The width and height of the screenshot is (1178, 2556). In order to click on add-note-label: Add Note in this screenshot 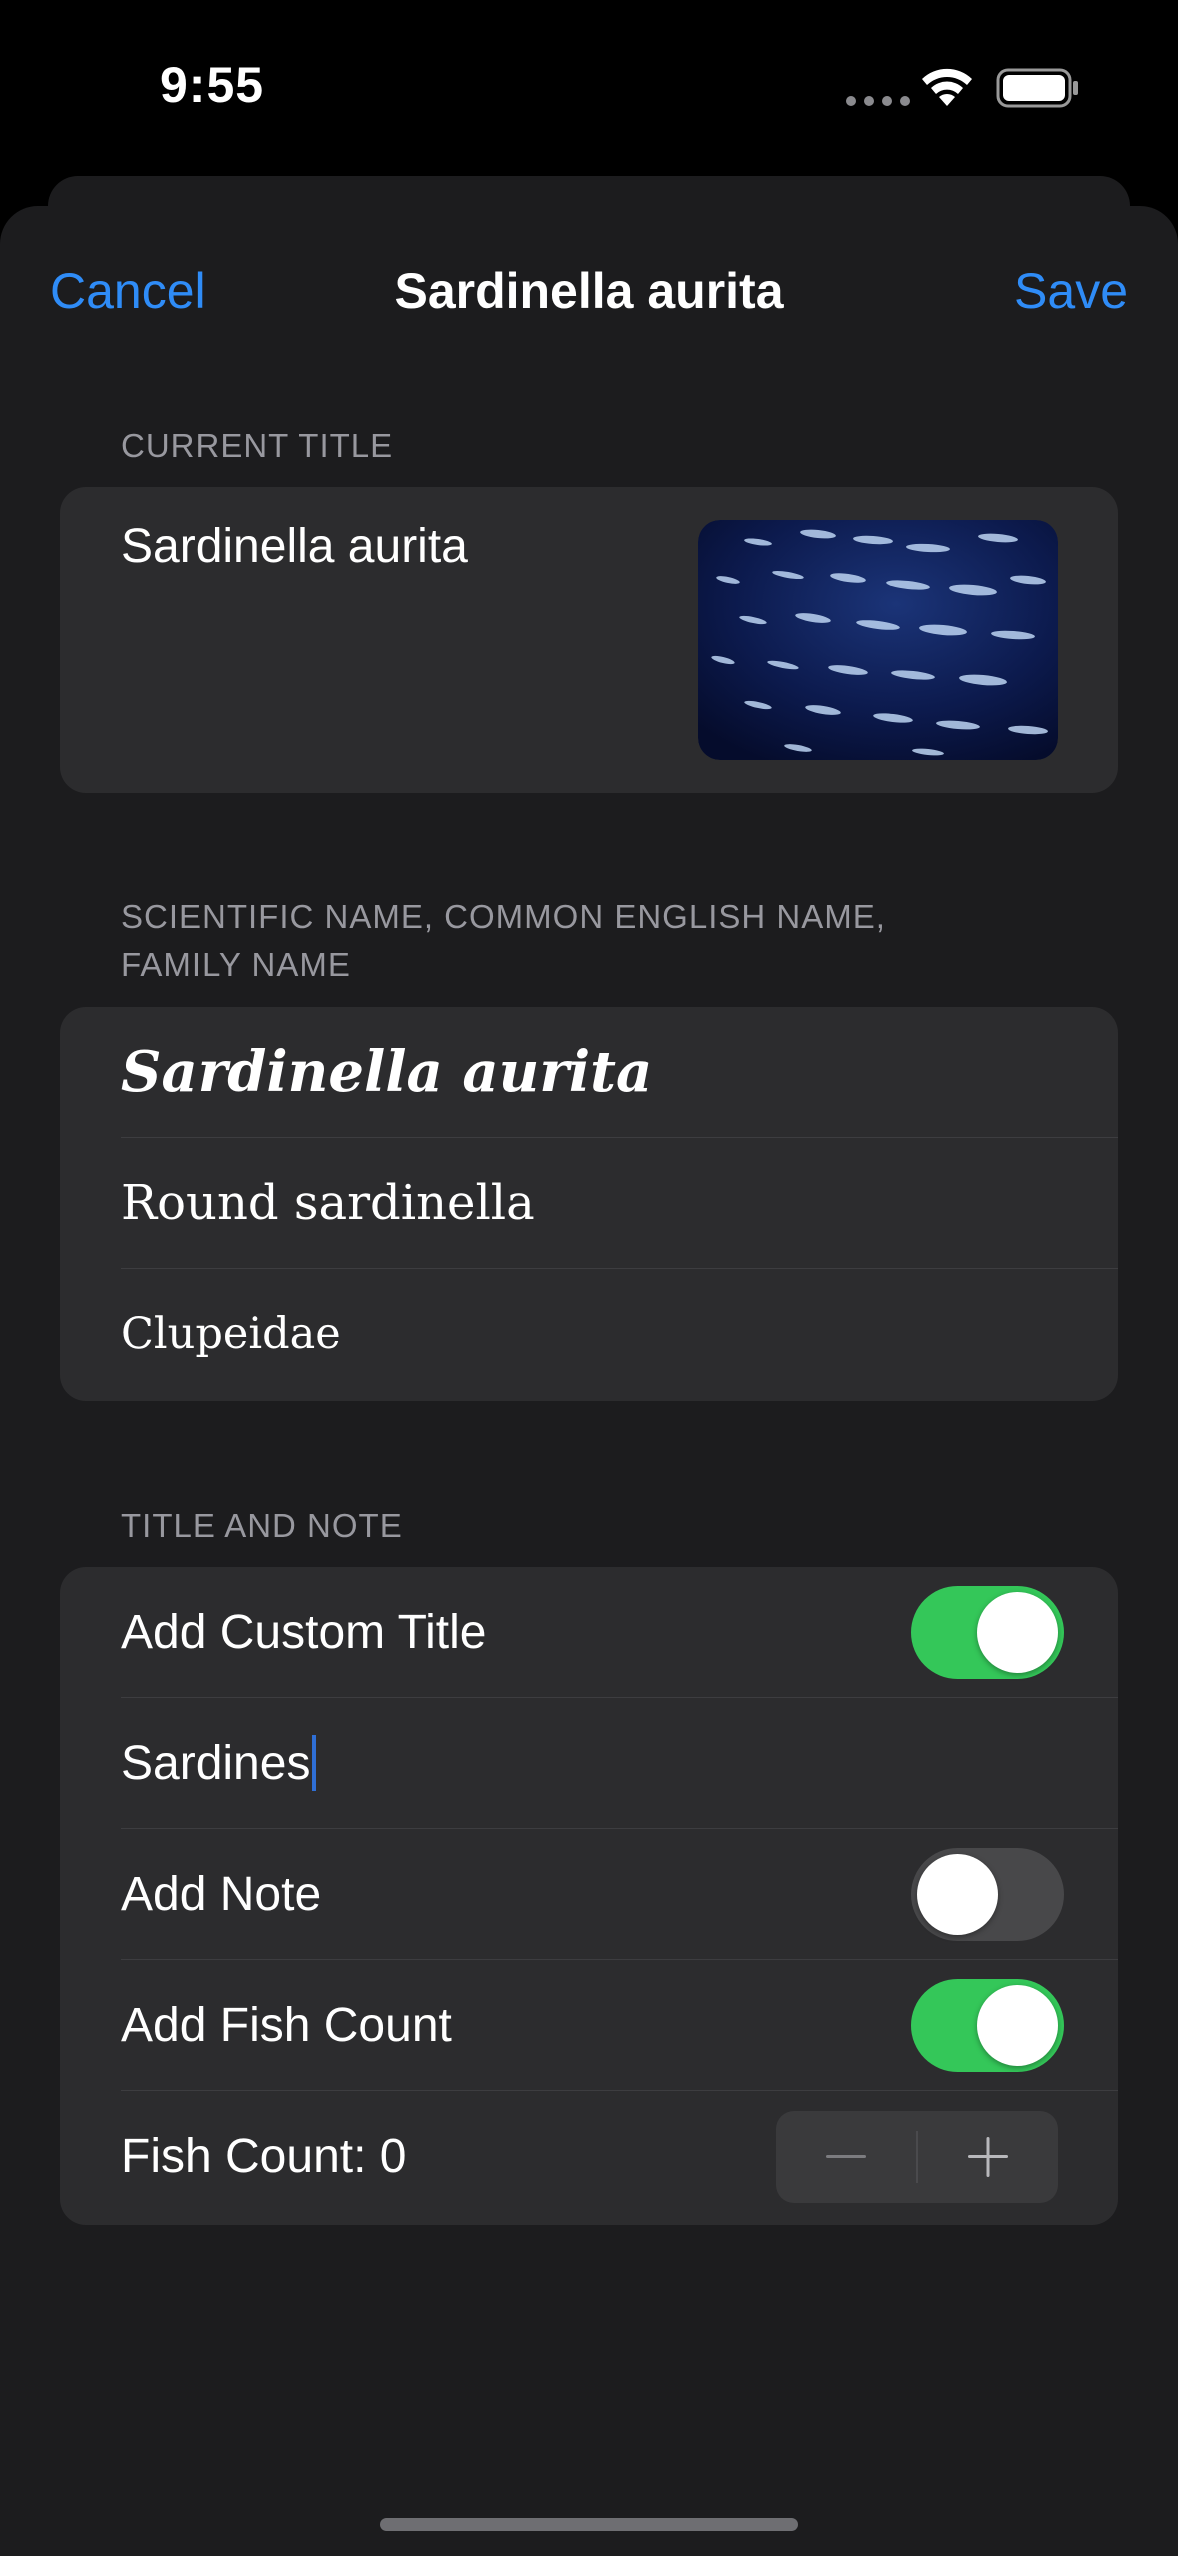, I will do `click(221, 1894)`.